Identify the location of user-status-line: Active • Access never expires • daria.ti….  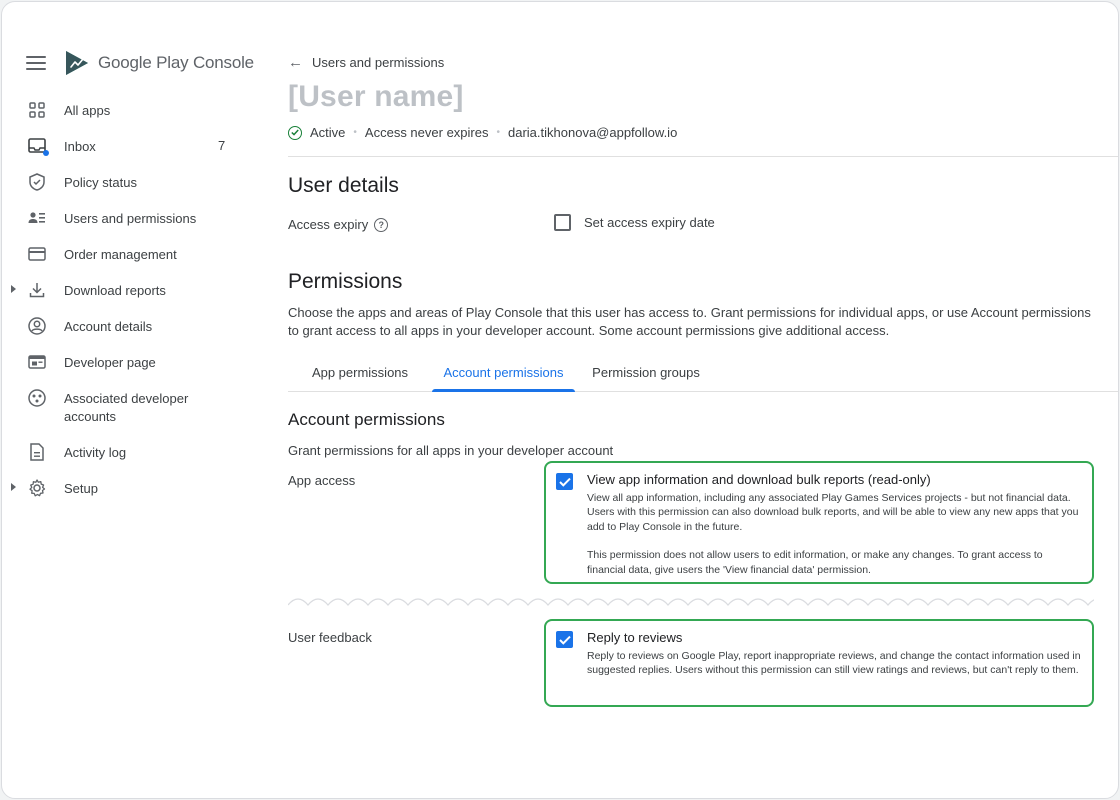
(482, 132).